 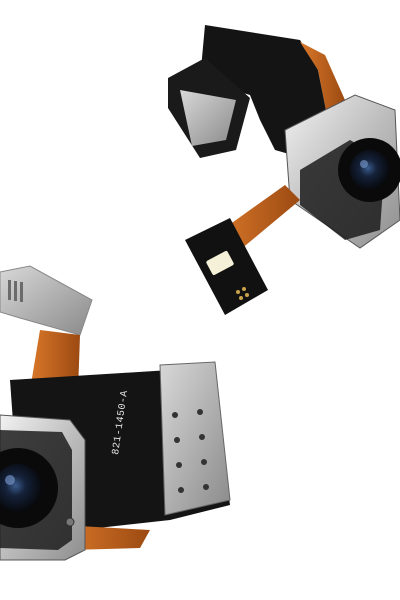 I want to click on lens-highlight-lower, so click(x=10, y=480).